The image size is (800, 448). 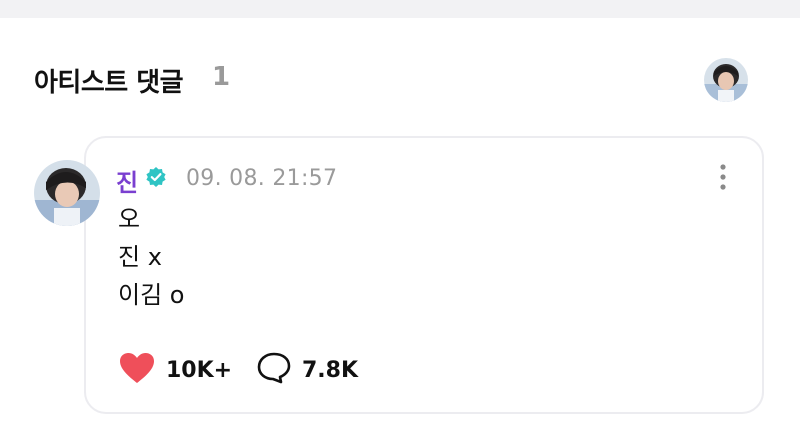 I want to click on more-vertical-icon, so click(x=723, y=177).